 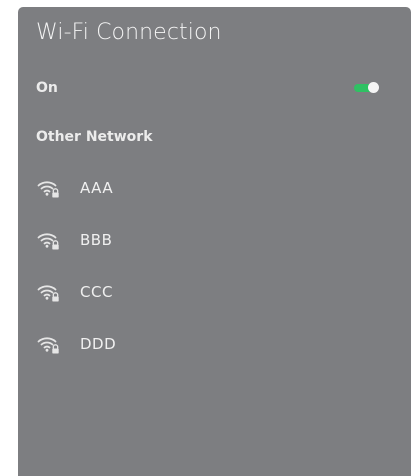 I want to click on wifi-on-row: On, so click(x=214, y=88).